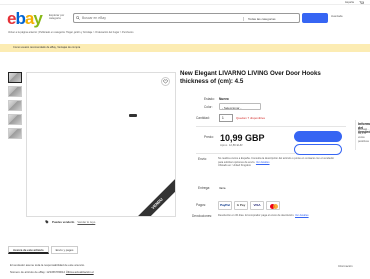  I want to click on sell-one-like-this: Puedes venderlo Vender lo tuyo, so click(70, 222).